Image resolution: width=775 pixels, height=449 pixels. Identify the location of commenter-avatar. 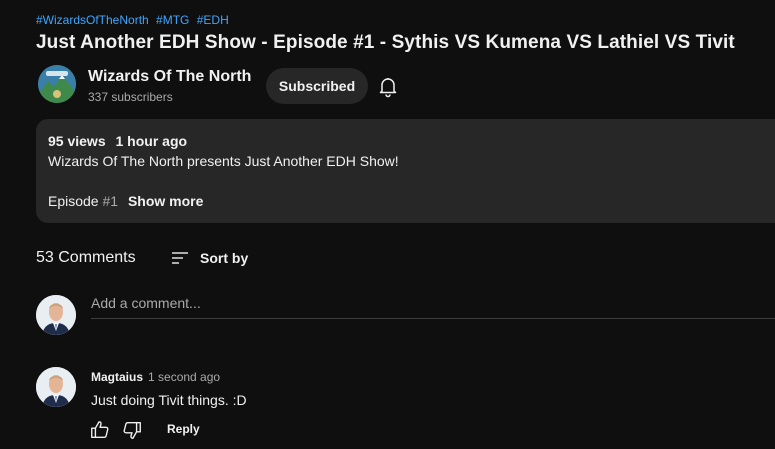
(56, 387).